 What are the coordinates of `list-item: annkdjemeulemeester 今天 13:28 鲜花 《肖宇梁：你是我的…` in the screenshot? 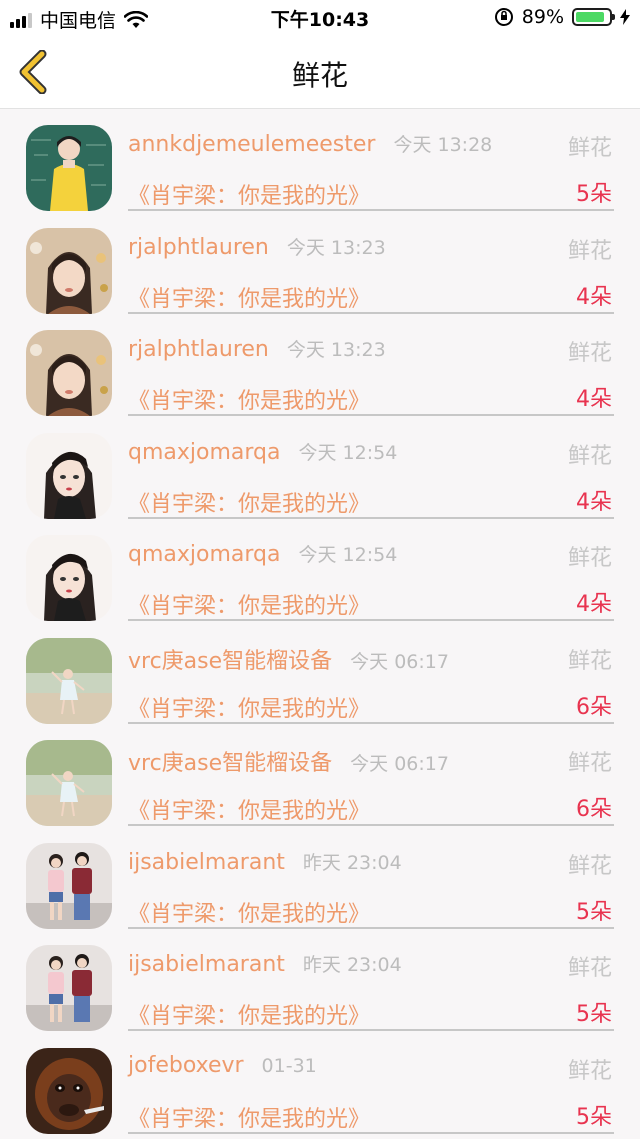 It's located at (320, 159).